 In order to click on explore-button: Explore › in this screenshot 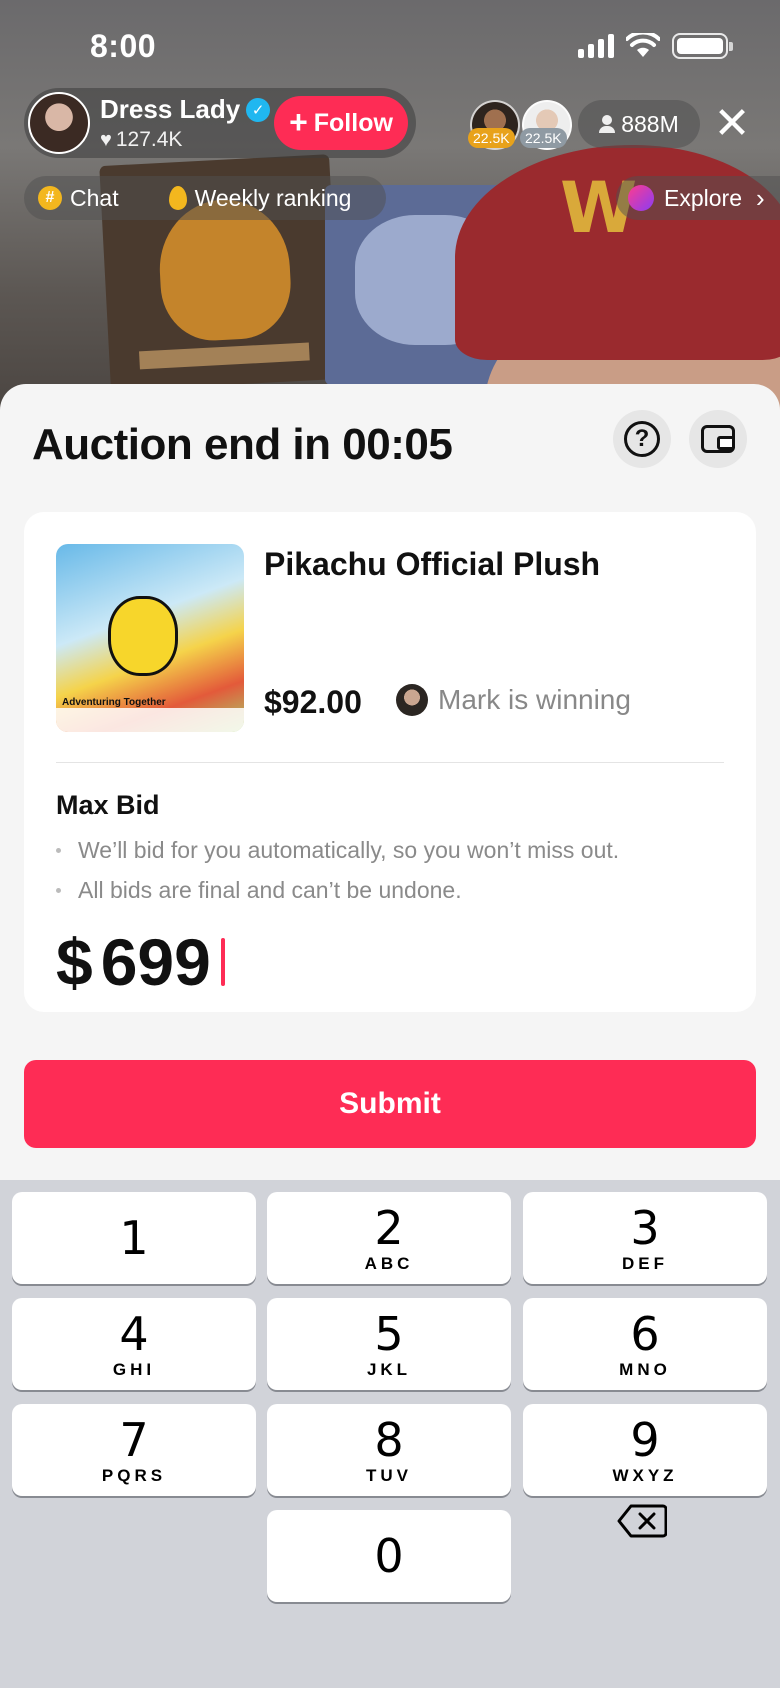, I will do `click(698, 198)`.